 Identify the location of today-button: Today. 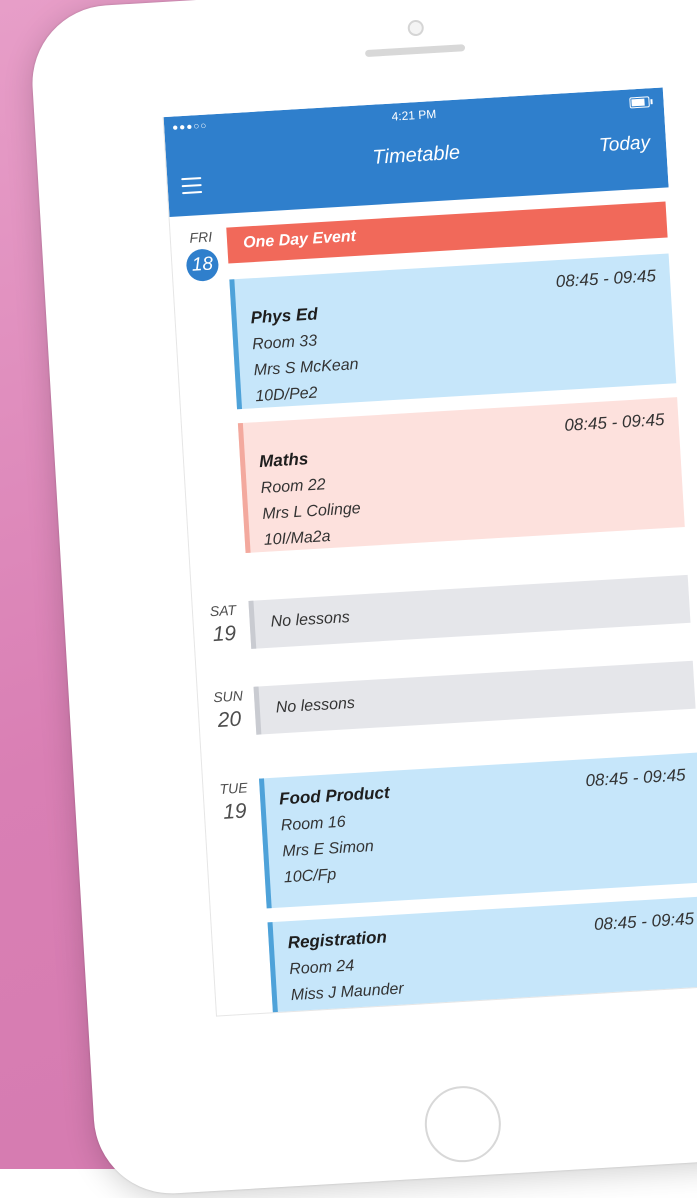
(624, 144).